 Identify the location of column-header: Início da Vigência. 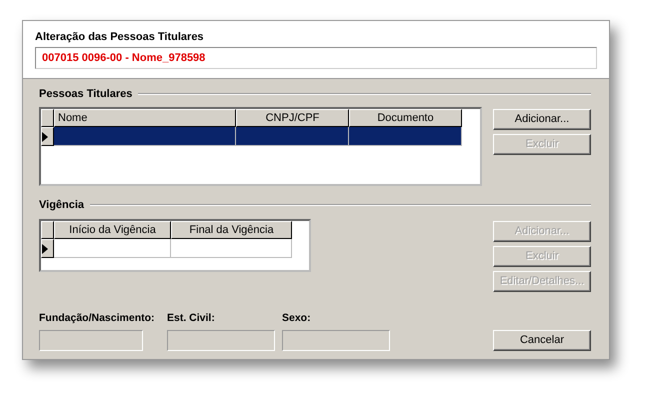
(112, 230).